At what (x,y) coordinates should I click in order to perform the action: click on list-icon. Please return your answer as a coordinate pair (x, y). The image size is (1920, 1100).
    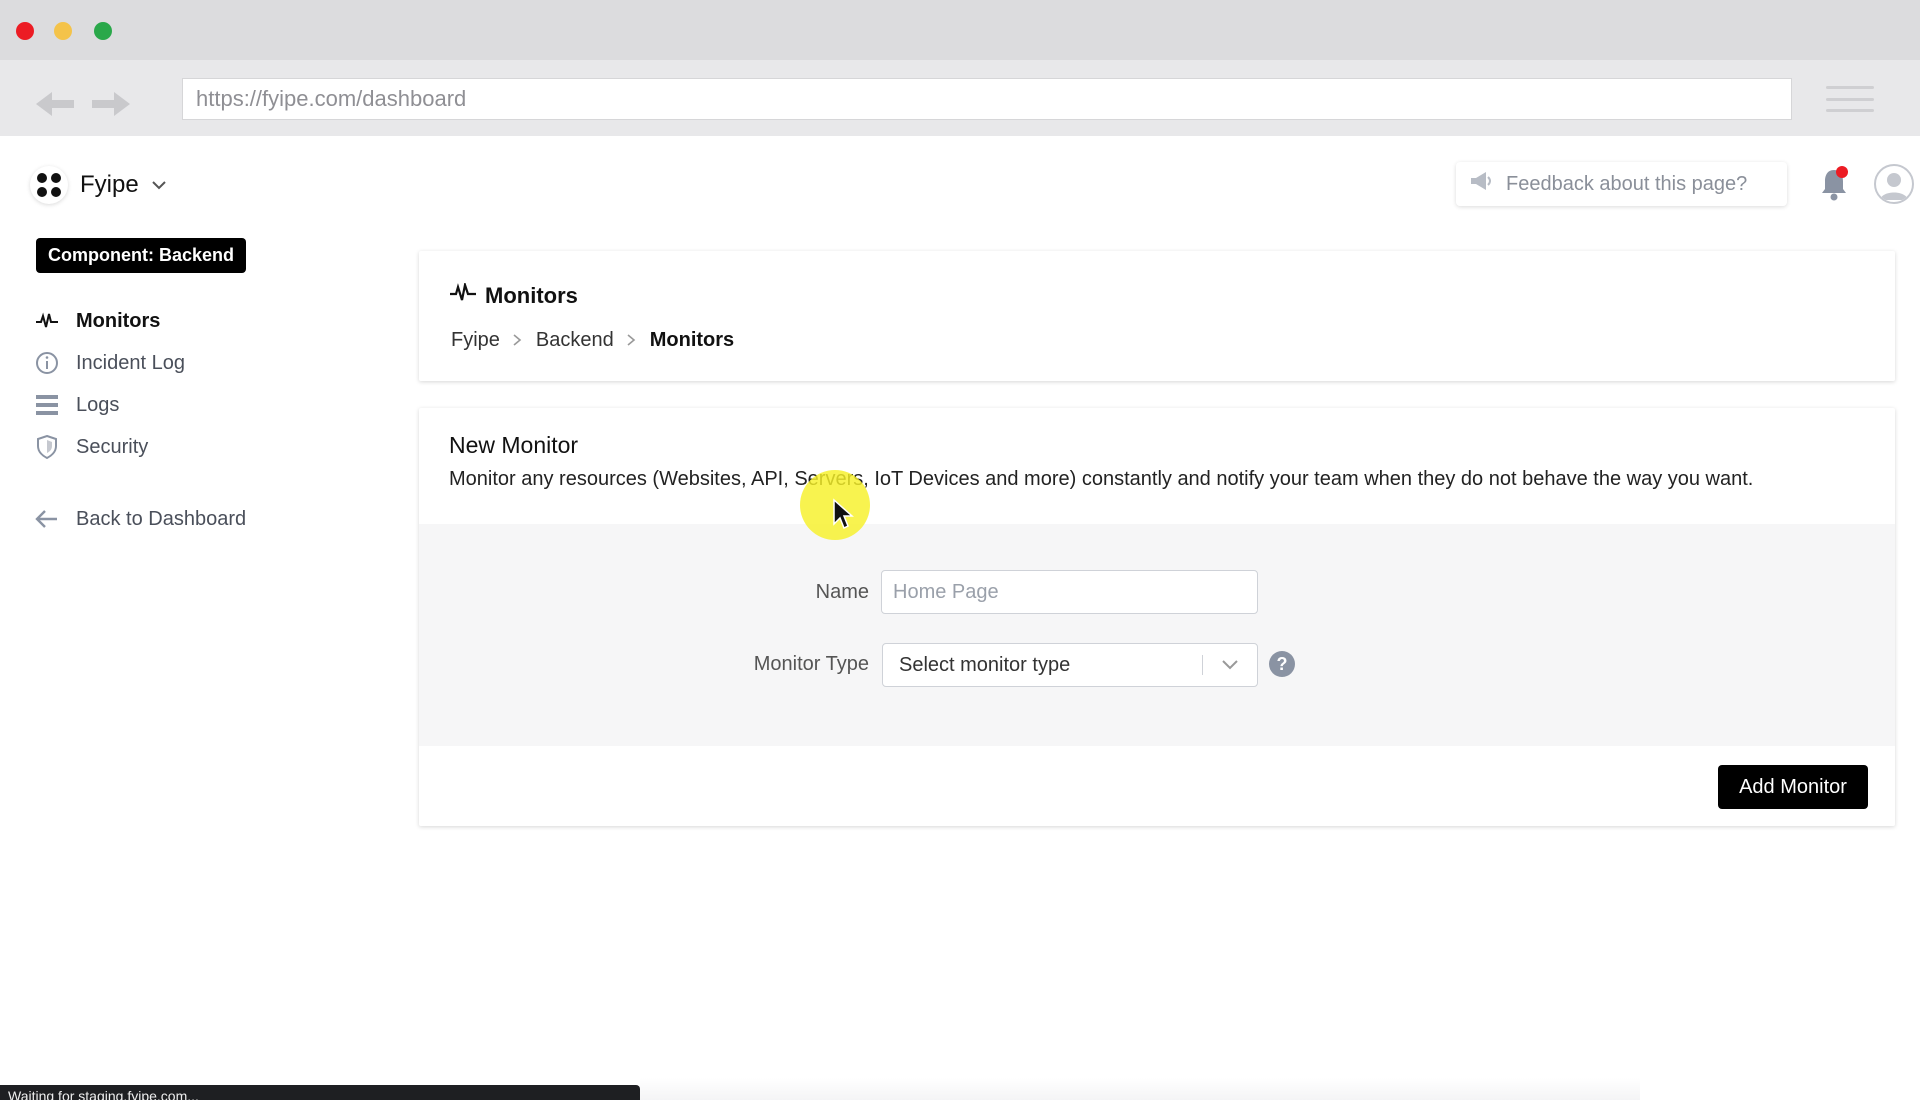
    Looking at the image, I should click on (47, 405).